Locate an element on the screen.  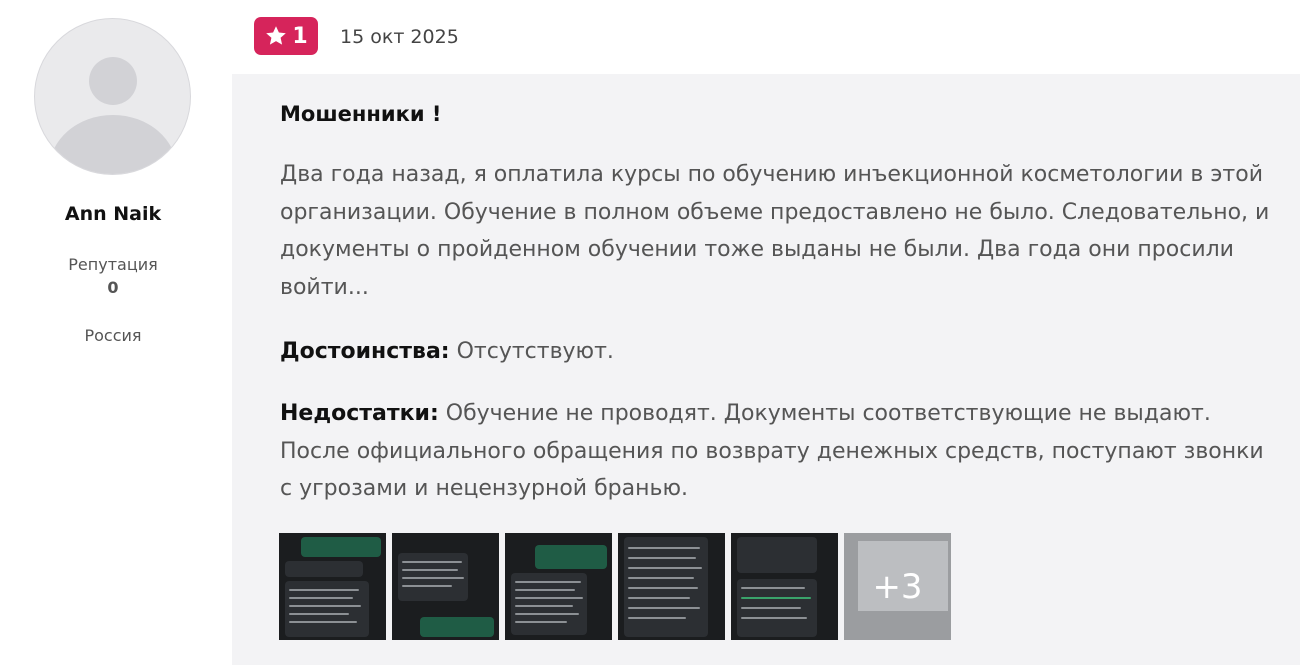
pros-text: Отсутствуют. is located at coordinates (535, 351).